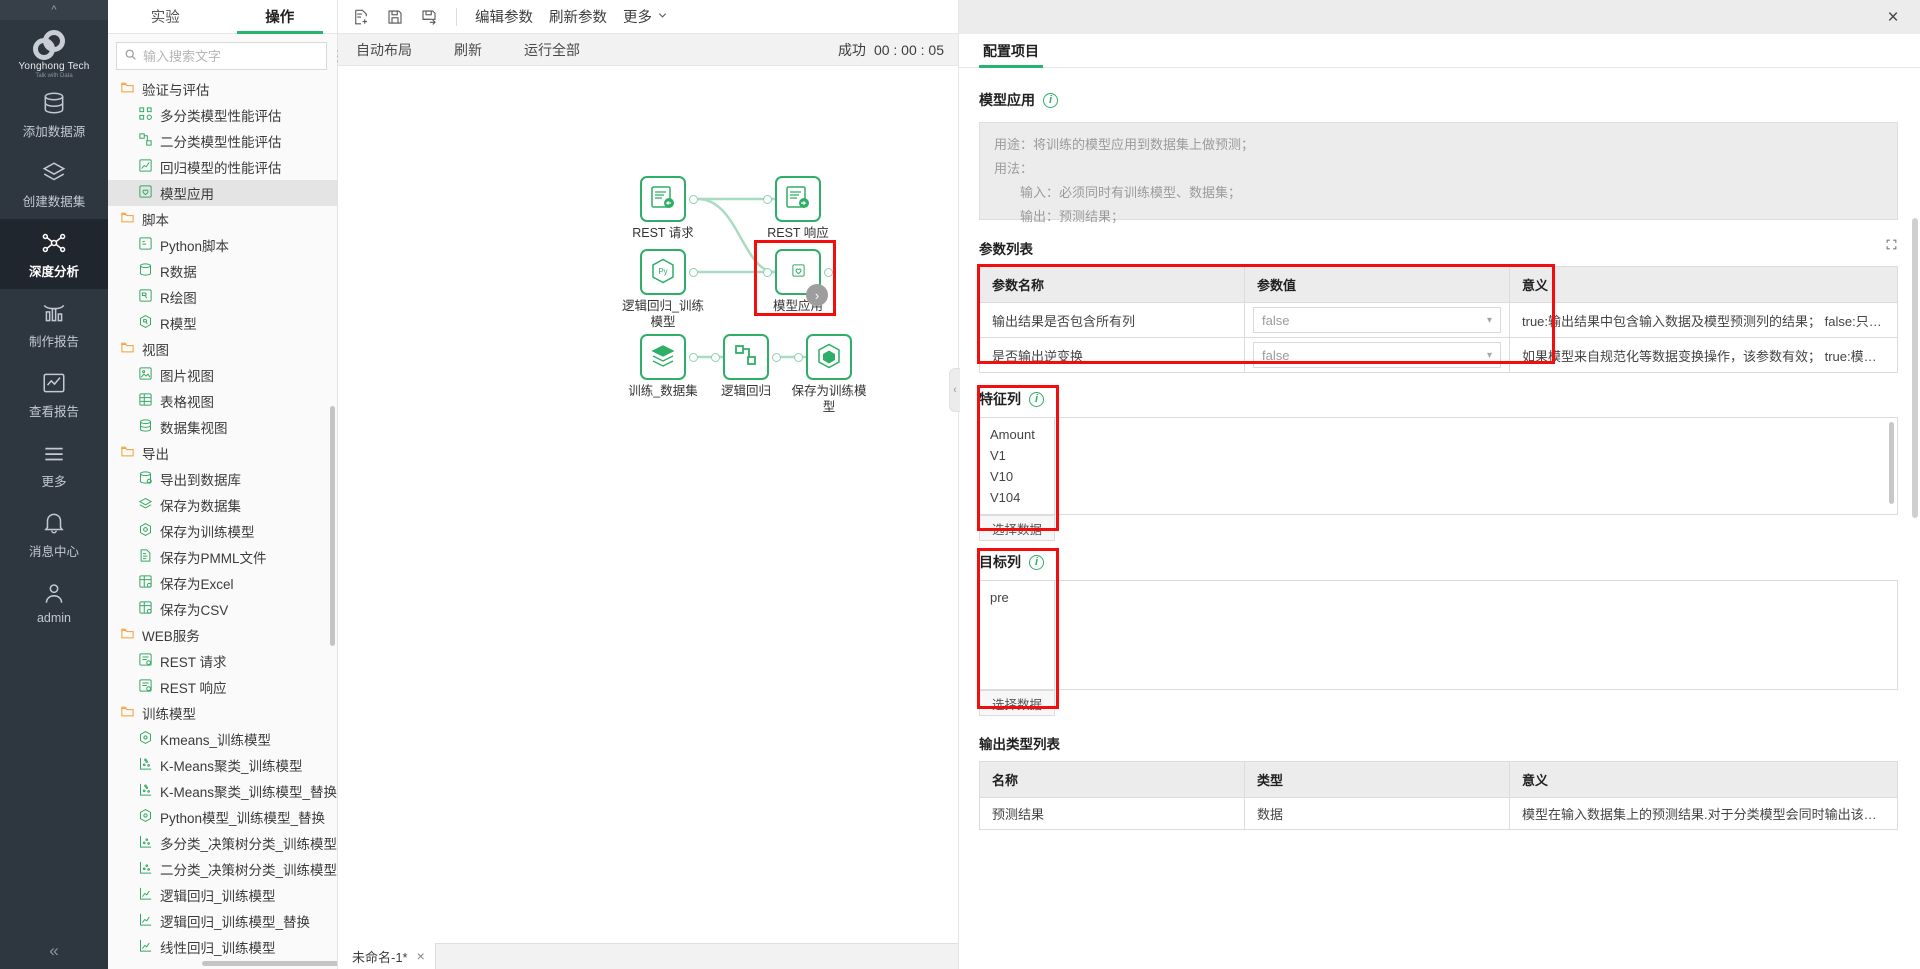  What do you see at coordinates (222, 817) in the screenshot?
I see `tree-item-5-3: Python模型_训练模型_替换` at bounding box center [222, 817].